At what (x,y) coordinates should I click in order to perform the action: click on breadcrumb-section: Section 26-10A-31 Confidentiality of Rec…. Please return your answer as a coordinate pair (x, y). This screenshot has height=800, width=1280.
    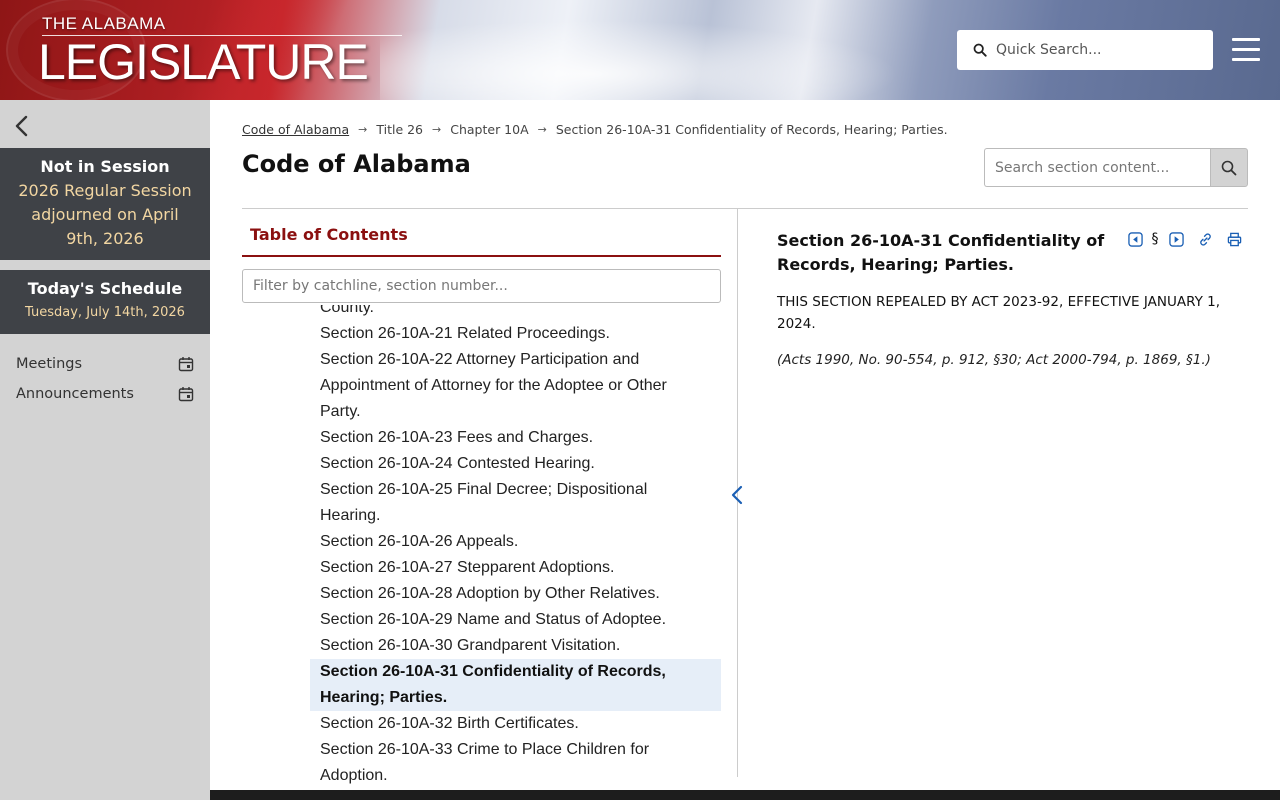
    Looking at the image, I should click on (751, 129).